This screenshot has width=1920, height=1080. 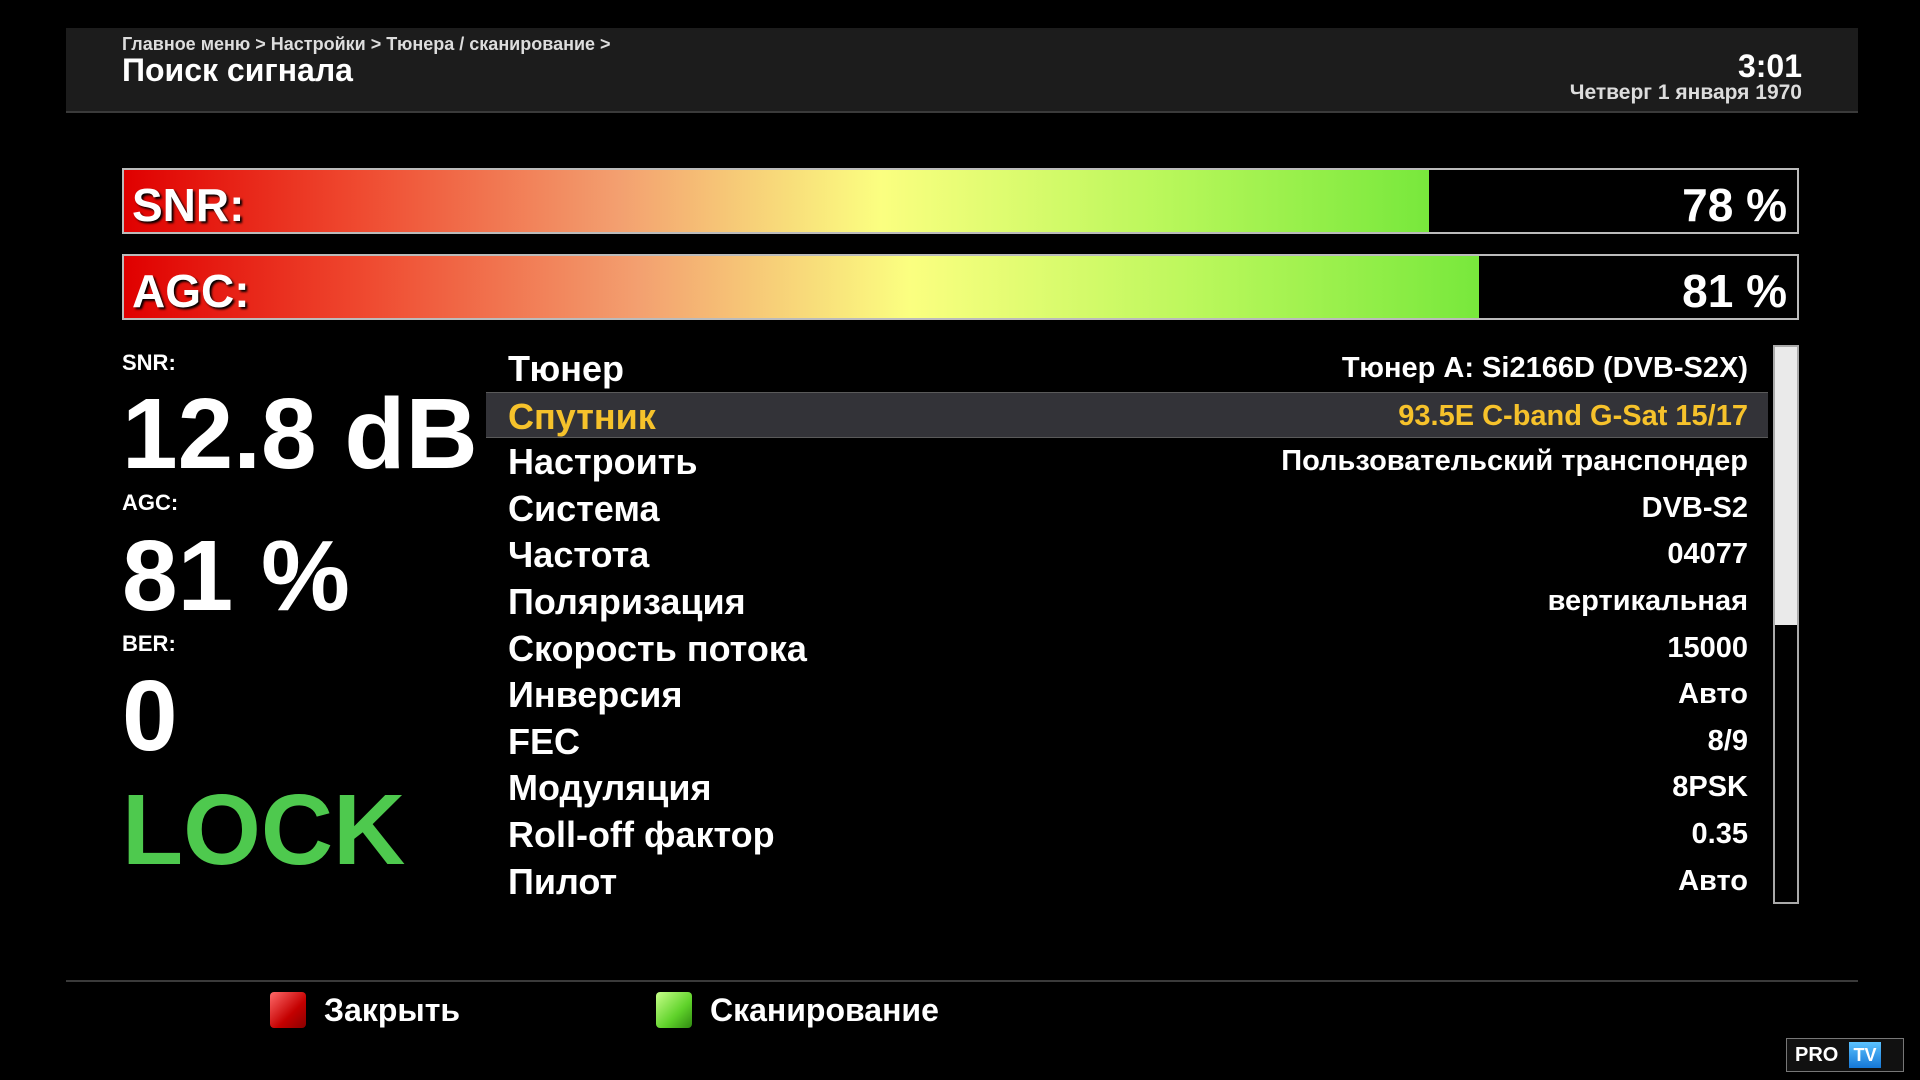 I want to click on lock-status: LOCK, so click(x=264, y=830).